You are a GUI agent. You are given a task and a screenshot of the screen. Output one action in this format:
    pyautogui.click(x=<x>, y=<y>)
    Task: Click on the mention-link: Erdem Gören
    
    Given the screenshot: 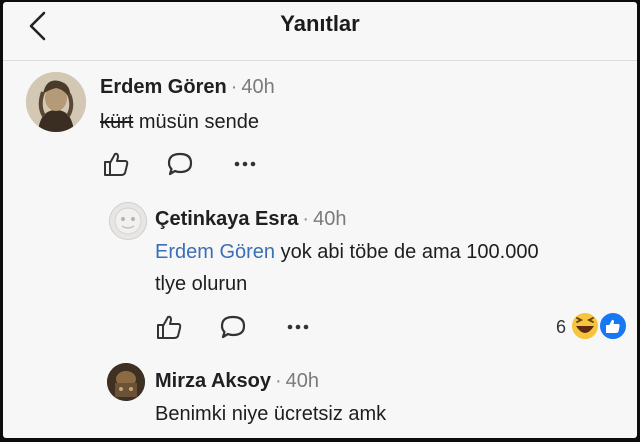 What is the action you would take?
    pyautogui.click(x=215, y=252)
    